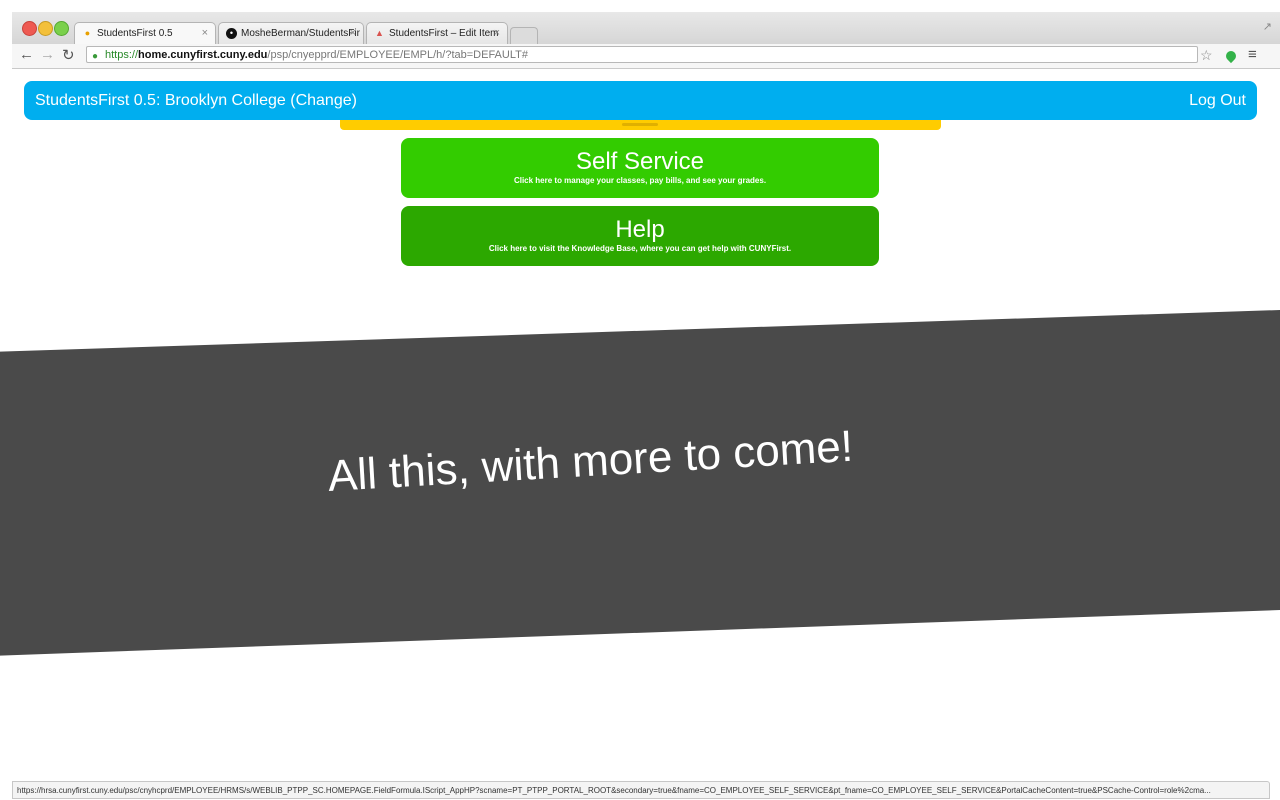 The image size is (1280, 800). I want to click on tab-label: MosheBerman/StudentsFir, so click(300, 33).